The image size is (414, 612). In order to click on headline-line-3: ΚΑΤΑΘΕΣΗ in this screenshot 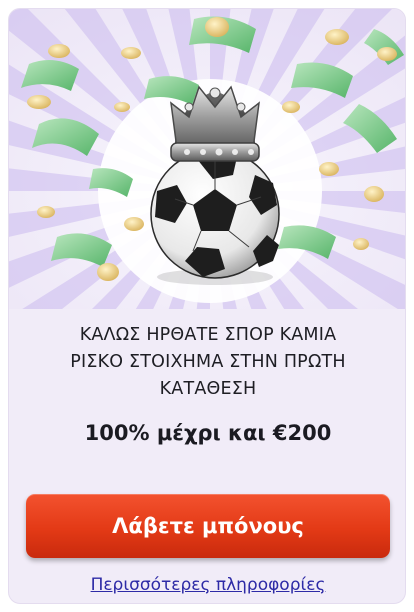, I will do `click(208, 389)`.